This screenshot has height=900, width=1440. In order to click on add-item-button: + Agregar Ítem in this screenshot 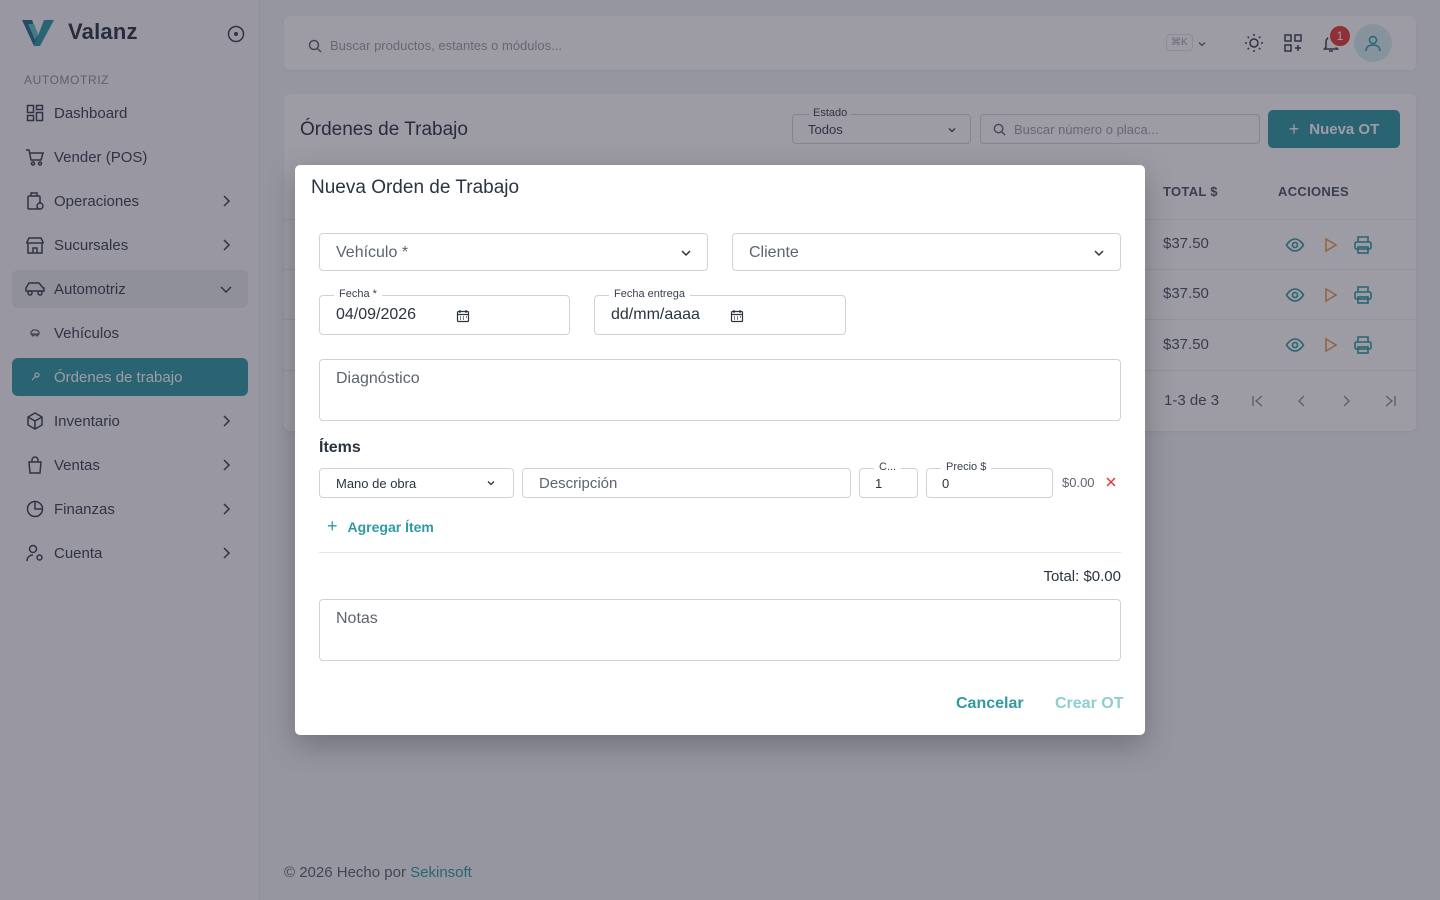, I will do `click(380, 526)`.